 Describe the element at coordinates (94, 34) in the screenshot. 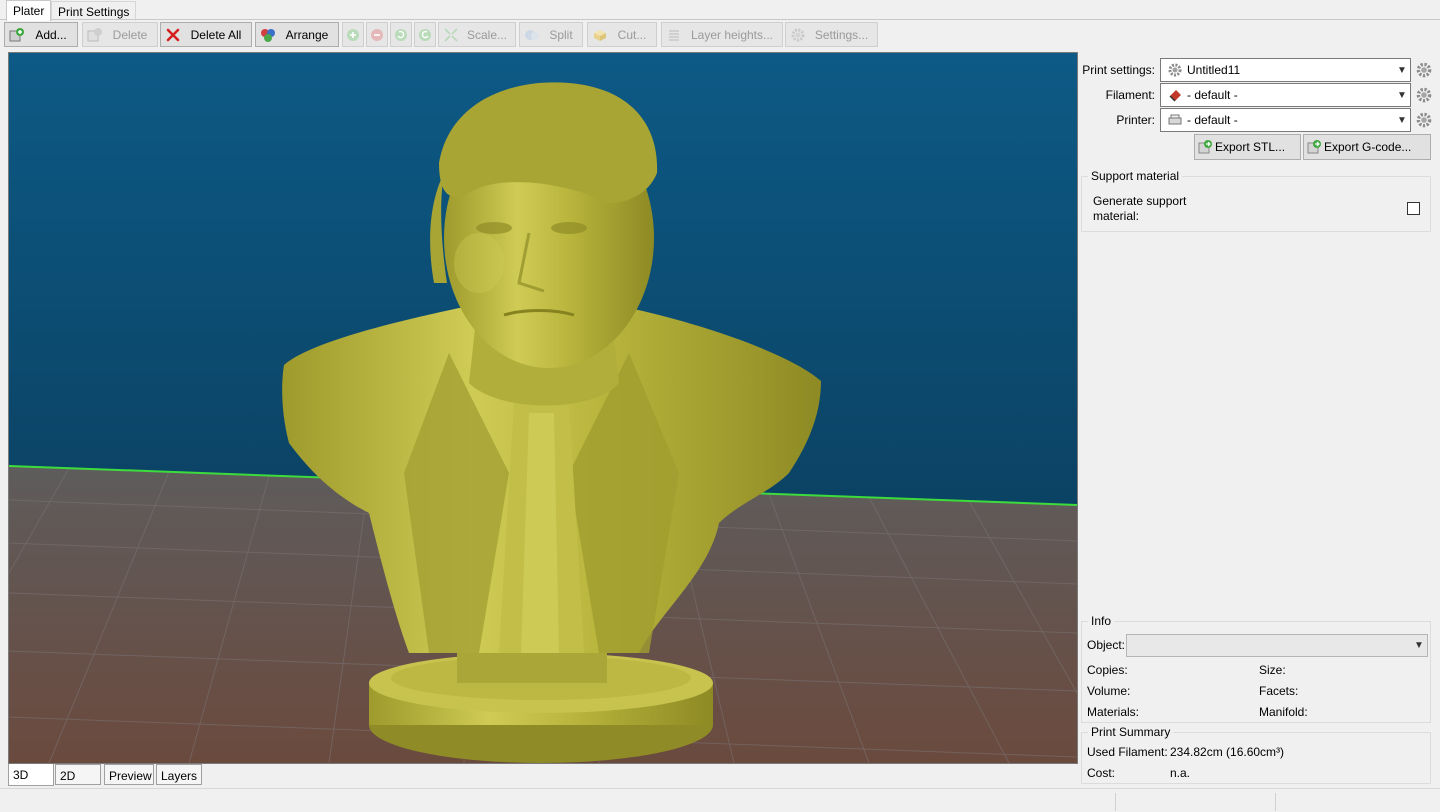

I see `delete-object-icon` at that location.